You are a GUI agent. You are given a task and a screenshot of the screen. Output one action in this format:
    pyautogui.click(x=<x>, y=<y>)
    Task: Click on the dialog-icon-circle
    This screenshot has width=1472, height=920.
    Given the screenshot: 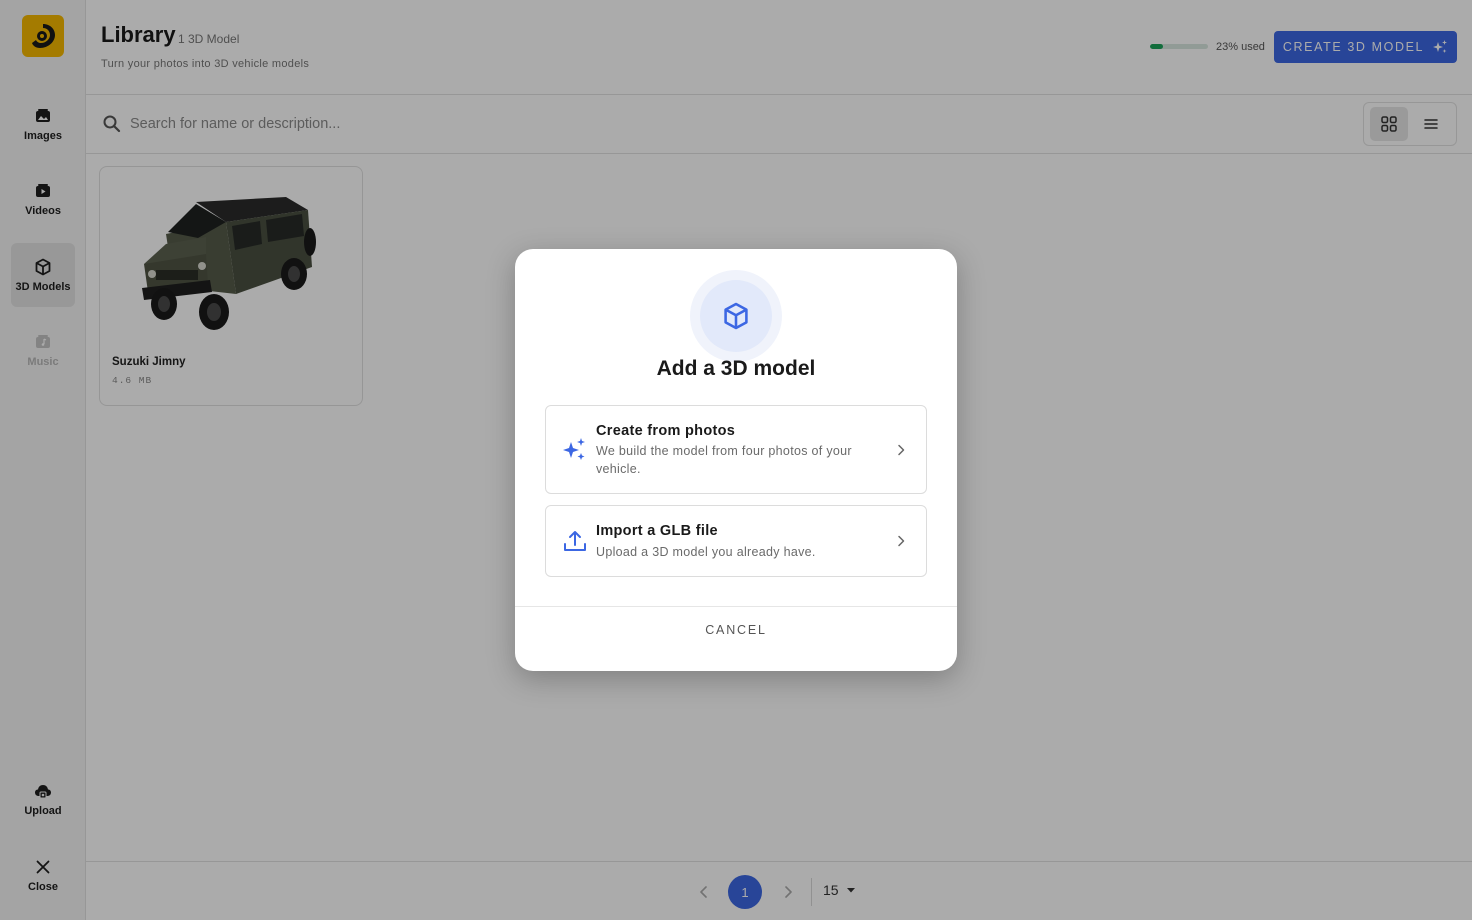 What is the action you would take?
    pyautogui.click(x=736, y=316)
    